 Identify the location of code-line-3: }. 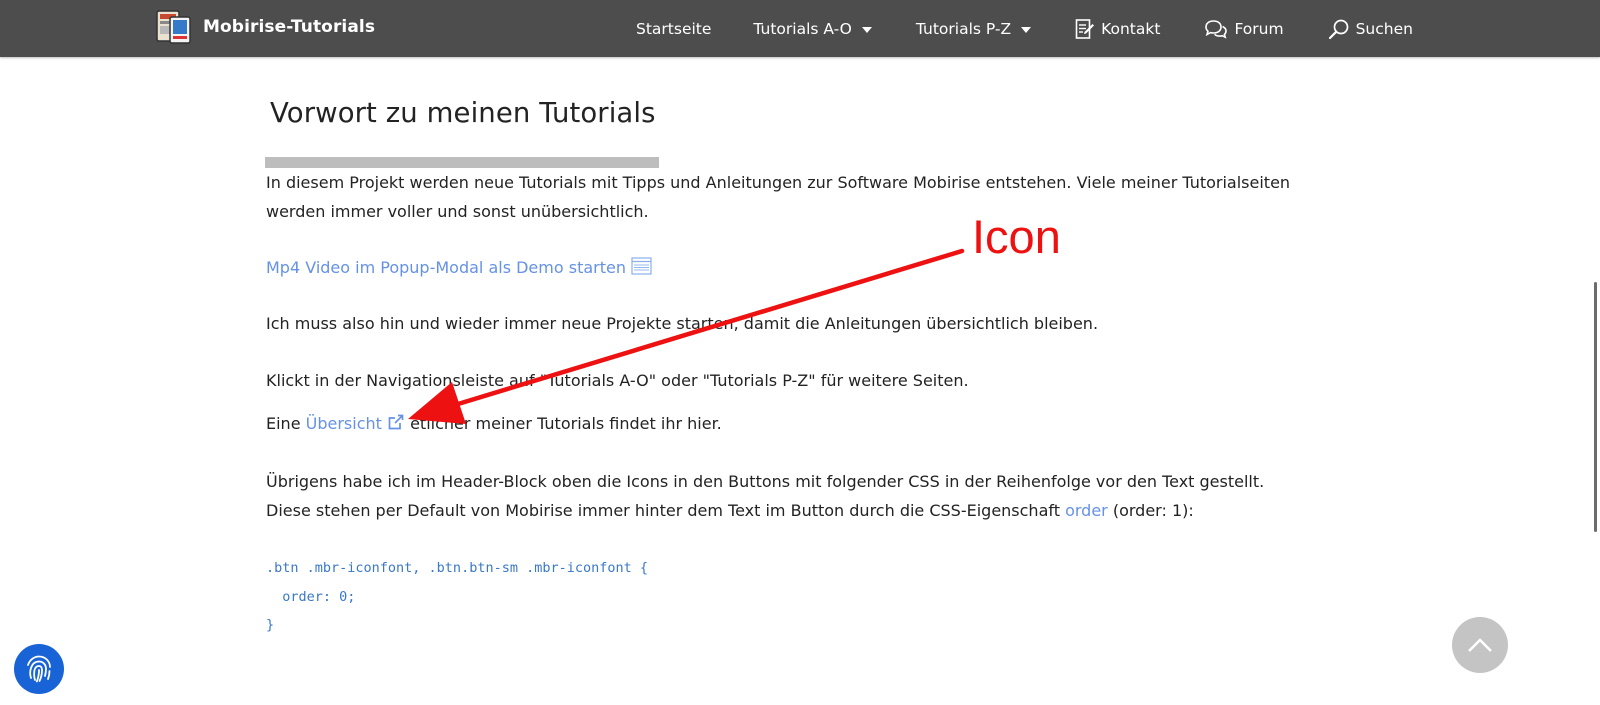
(270, 625).